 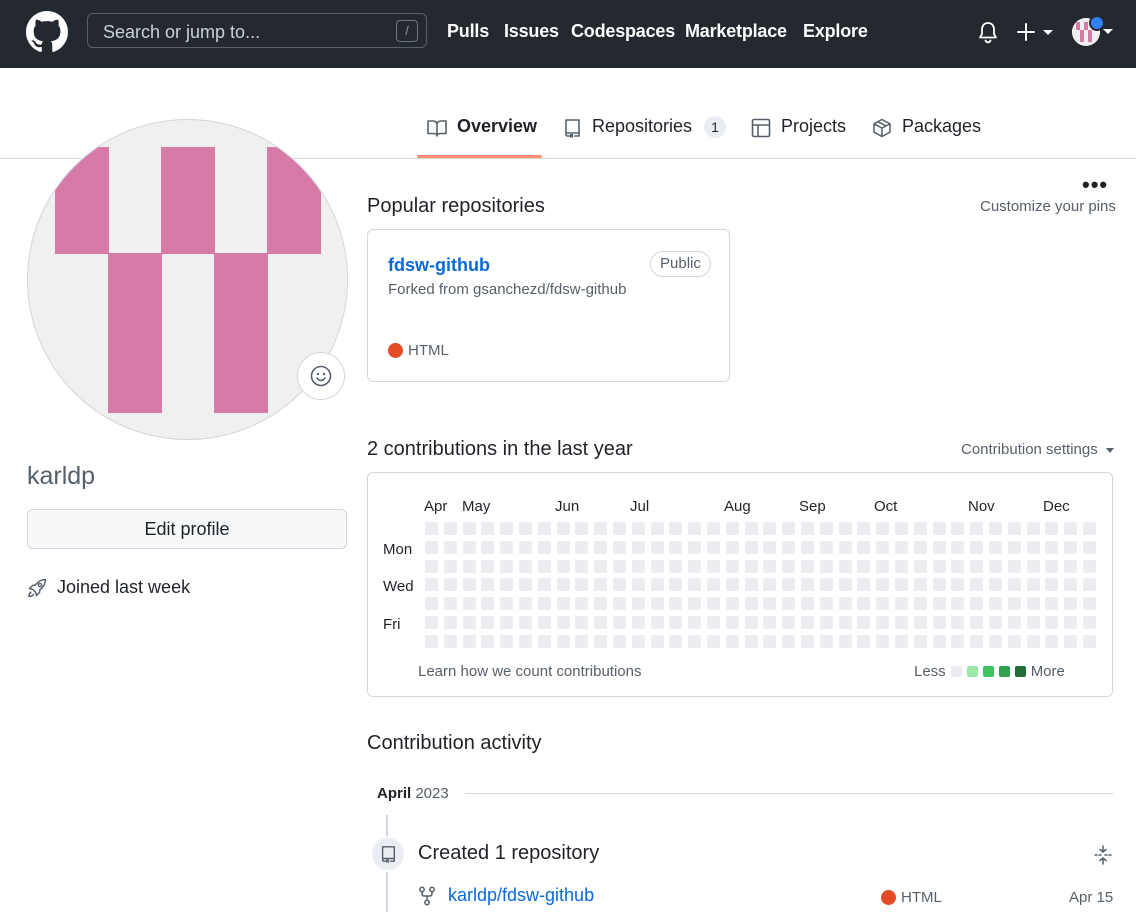 What do you see at coordinates (187, 279) in the screenshot?
I see `profile-avatar` at bounding box center [187, 279].